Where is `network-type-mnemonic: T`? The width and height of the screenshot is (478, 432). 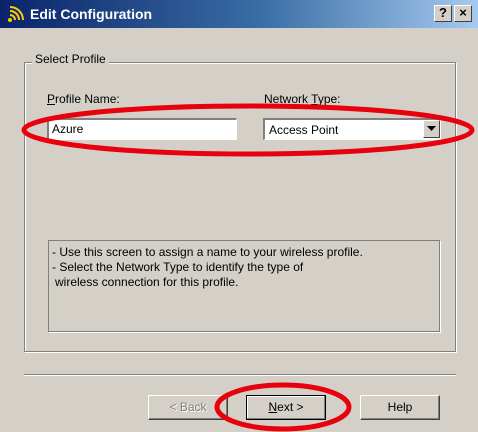 network-type-mnemonic: T is located at coordinates (314, 99).